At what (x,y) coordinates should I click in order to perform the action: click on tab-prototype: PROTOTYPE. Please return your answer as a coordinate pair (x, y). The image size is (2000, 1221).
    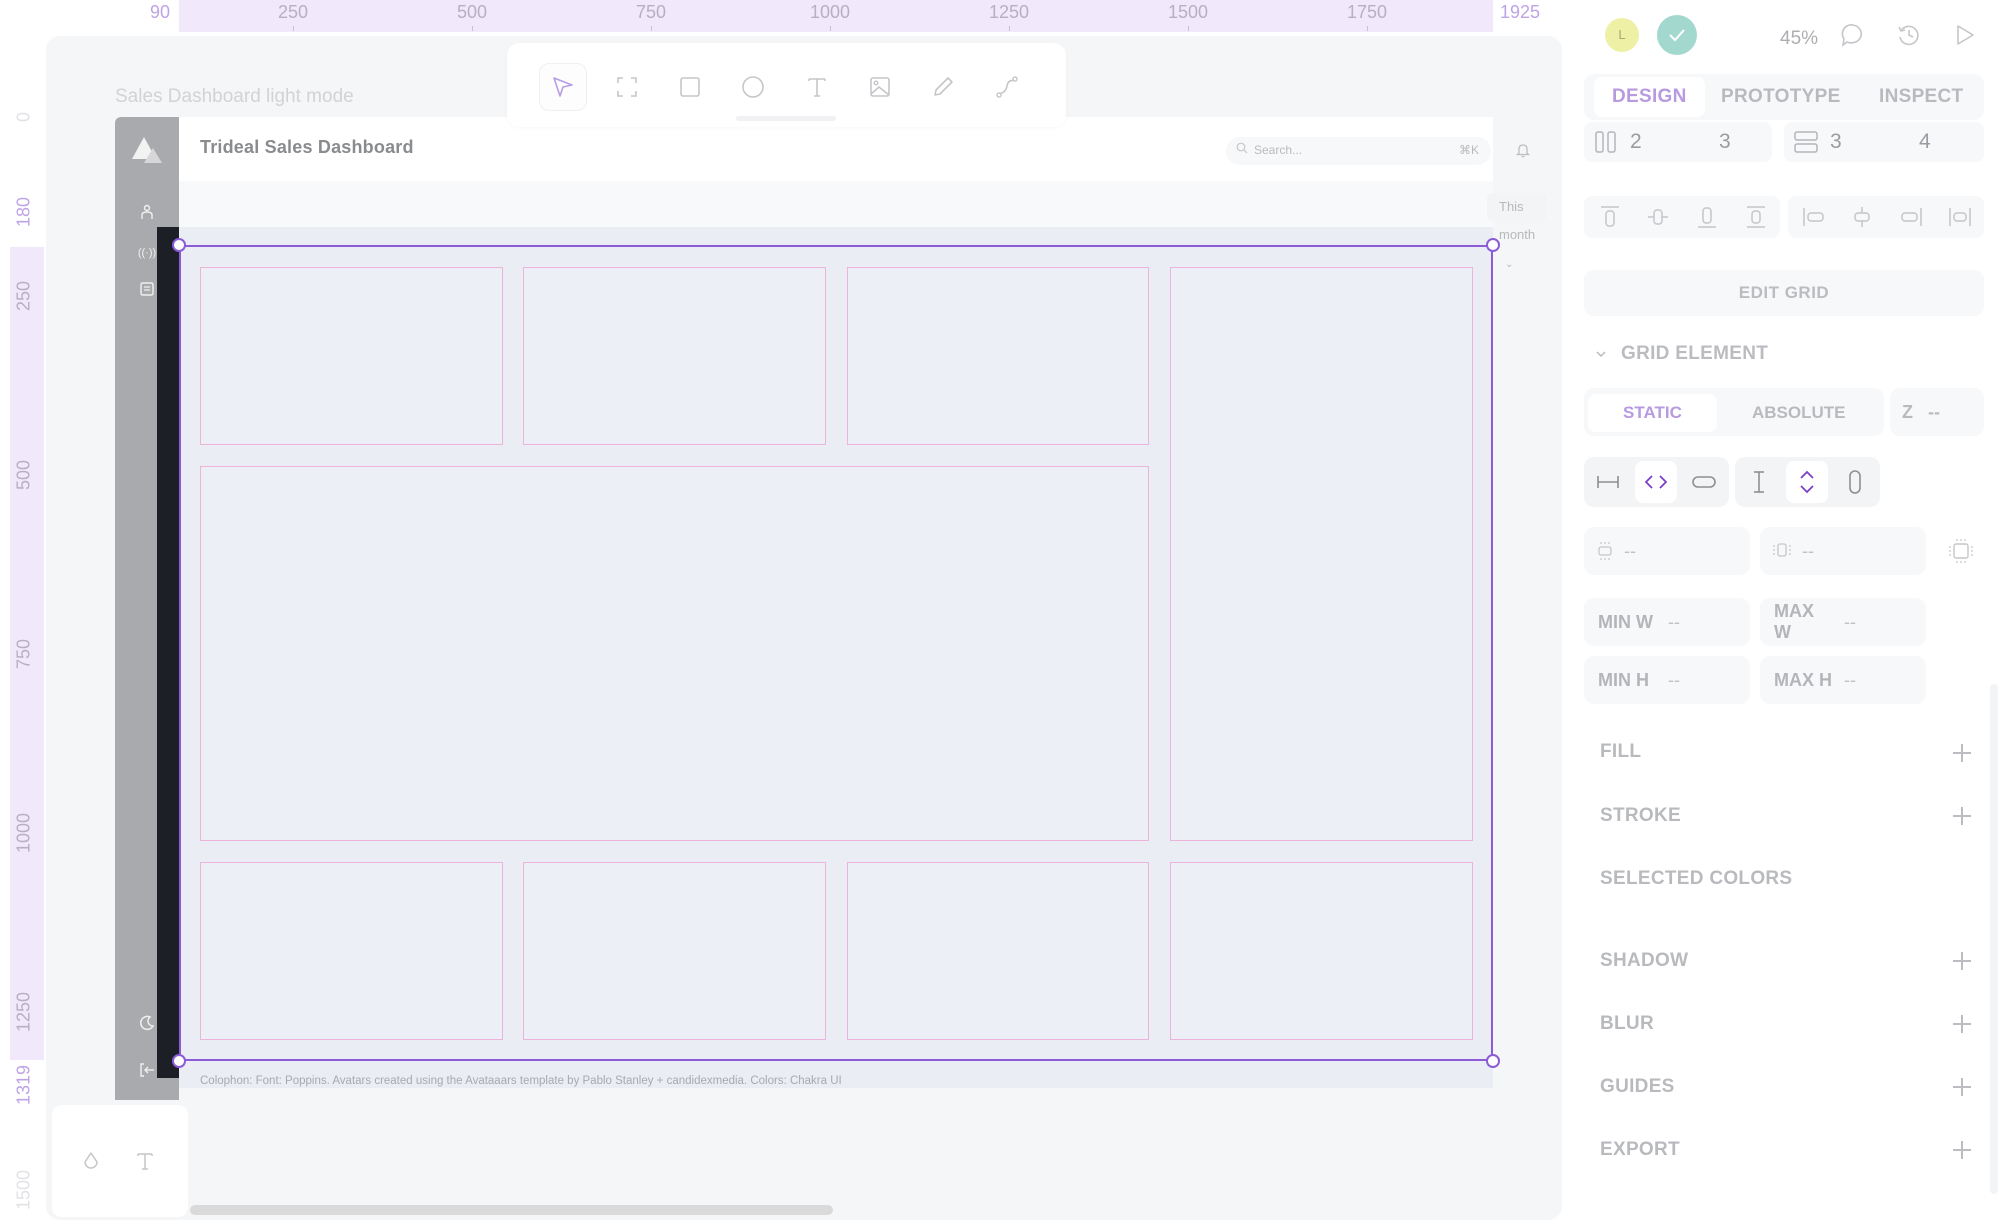
    Looking at the image, I should click on (1781, 97).